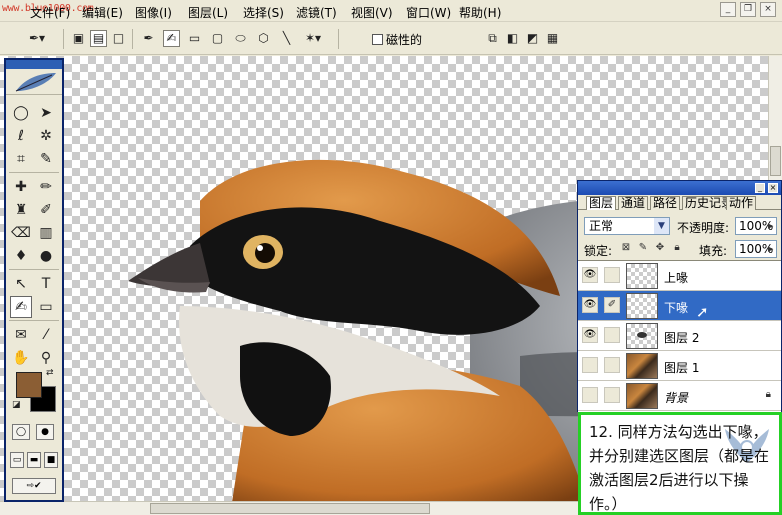  Describe the element at coordinates (21, 233) in the screenshot. I see `eraser-tool-icon: ⌫` at that location.